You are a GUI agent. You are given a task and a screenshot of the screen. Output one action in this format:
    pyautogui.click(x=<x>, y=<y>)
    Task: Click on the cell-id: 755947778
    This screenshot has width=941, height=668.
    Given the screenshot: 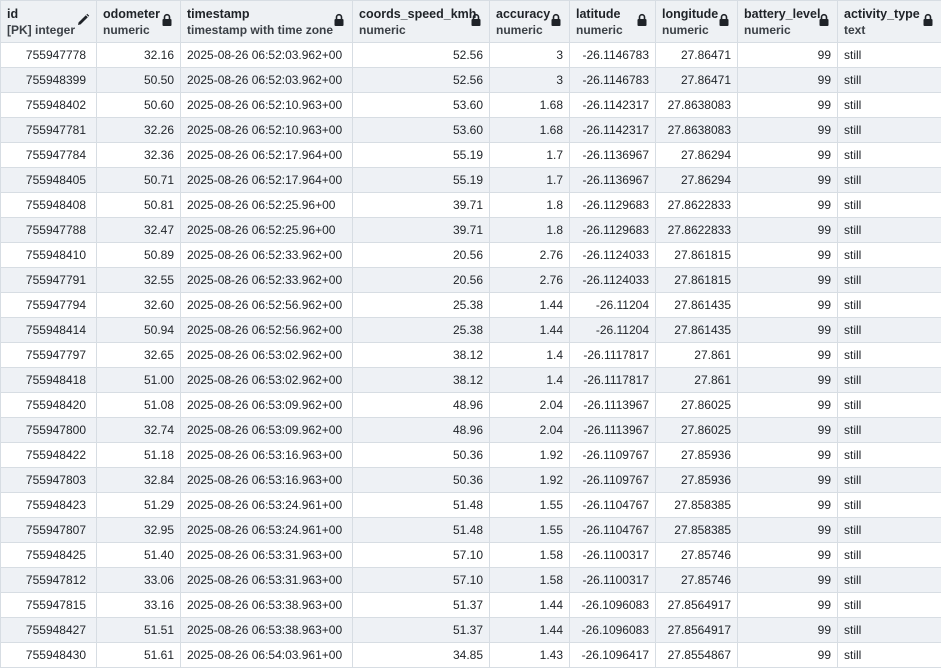 What is the action you would take?
    pyautogui.click(x=48, y=55)
    